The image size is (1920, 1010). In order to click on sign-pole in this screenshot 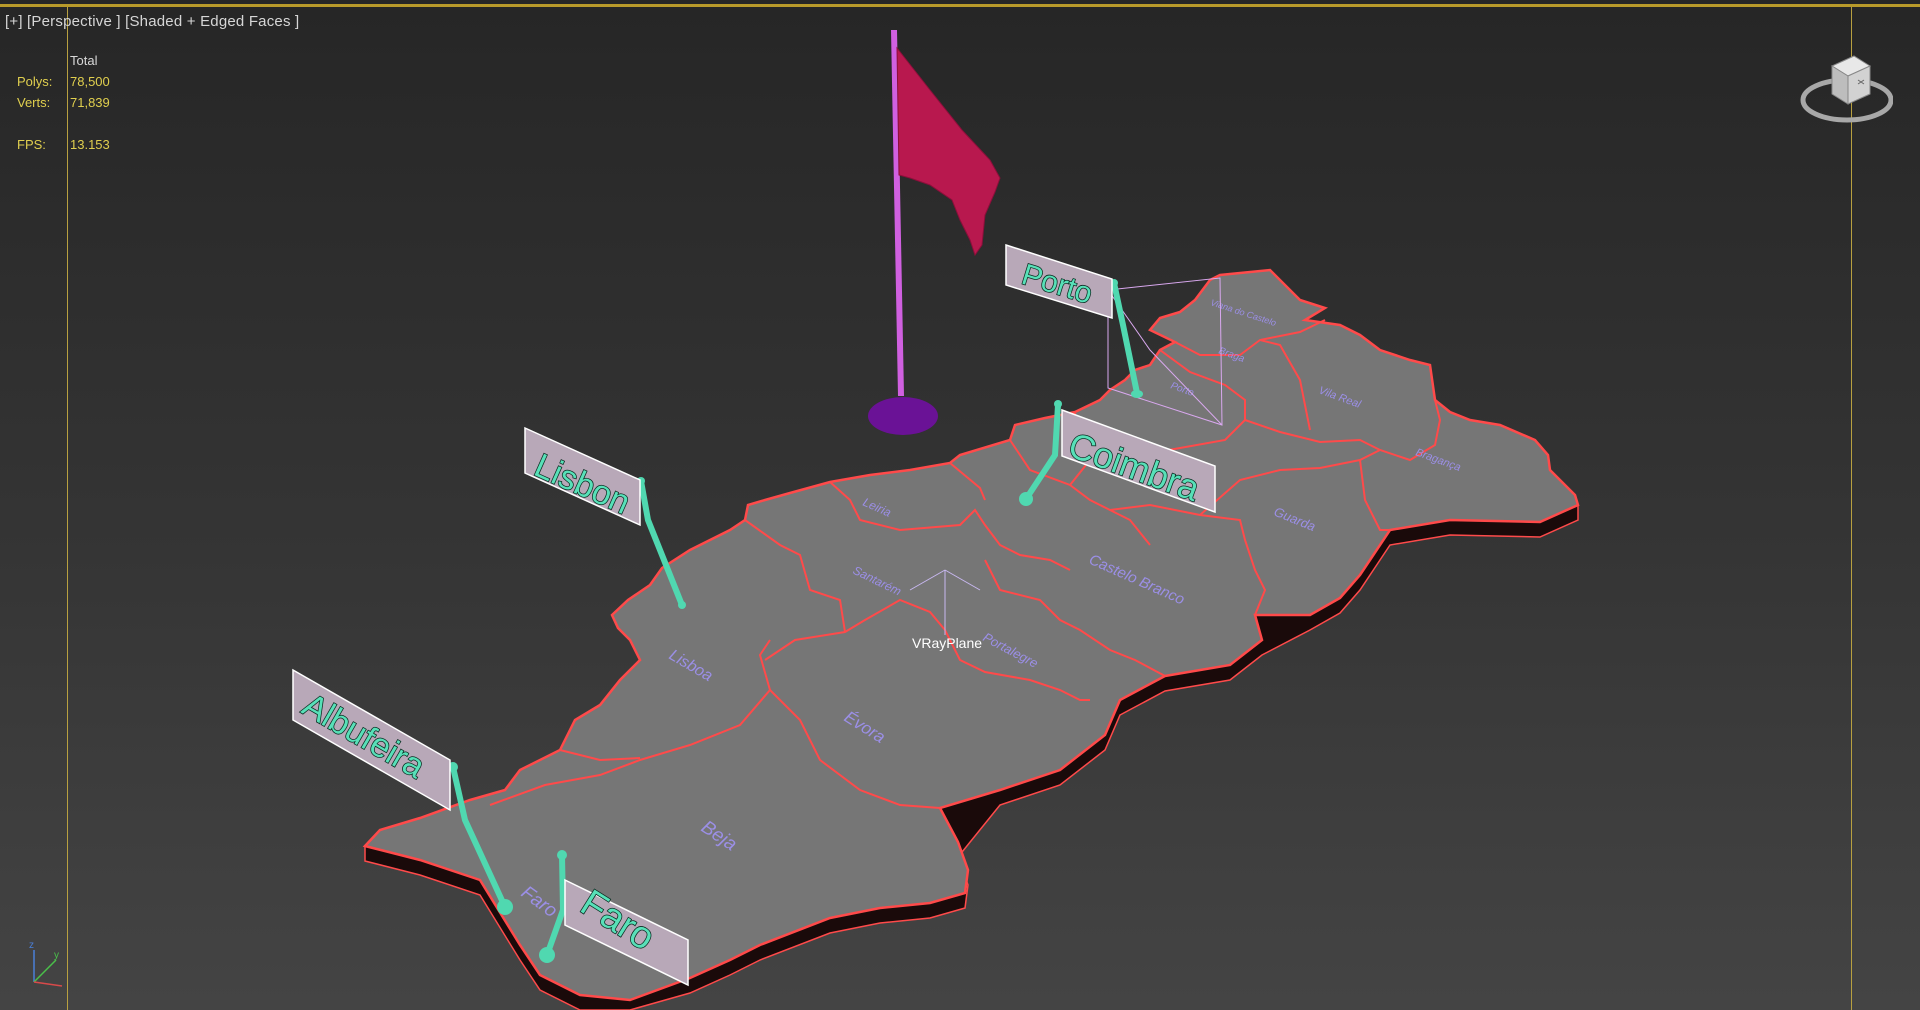, I will do `click(1125, 338)`.